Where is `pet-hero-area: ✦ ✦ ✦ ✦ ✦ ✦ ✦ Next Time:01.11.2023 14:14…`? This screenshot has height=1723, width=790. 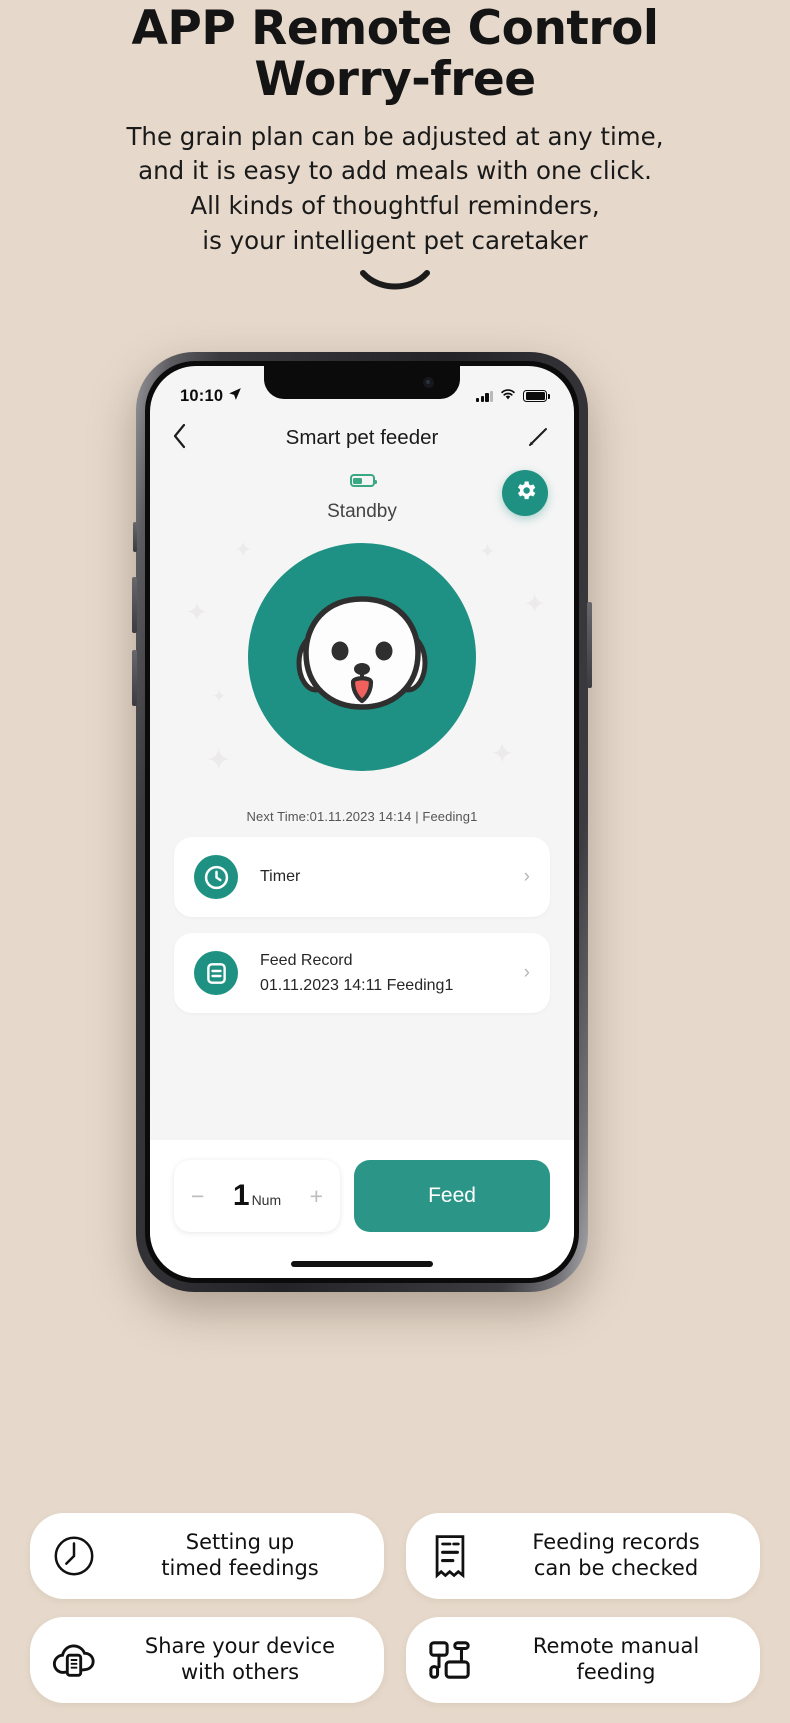 pet-hero-area: ✦ ✦ ✦ ✦ ✦ ✦ ✦ Next Time:01.11.2023 14:14… is located at coordinates (362, 682).